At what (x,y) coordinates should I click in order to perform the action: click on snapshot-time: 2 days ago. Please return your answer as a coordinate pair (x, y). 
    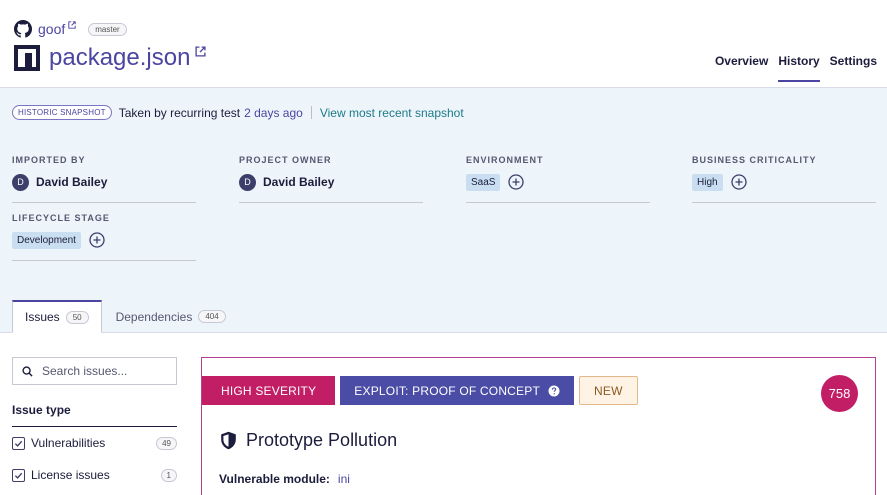
    Looking at the image, I should click on (273, 112).